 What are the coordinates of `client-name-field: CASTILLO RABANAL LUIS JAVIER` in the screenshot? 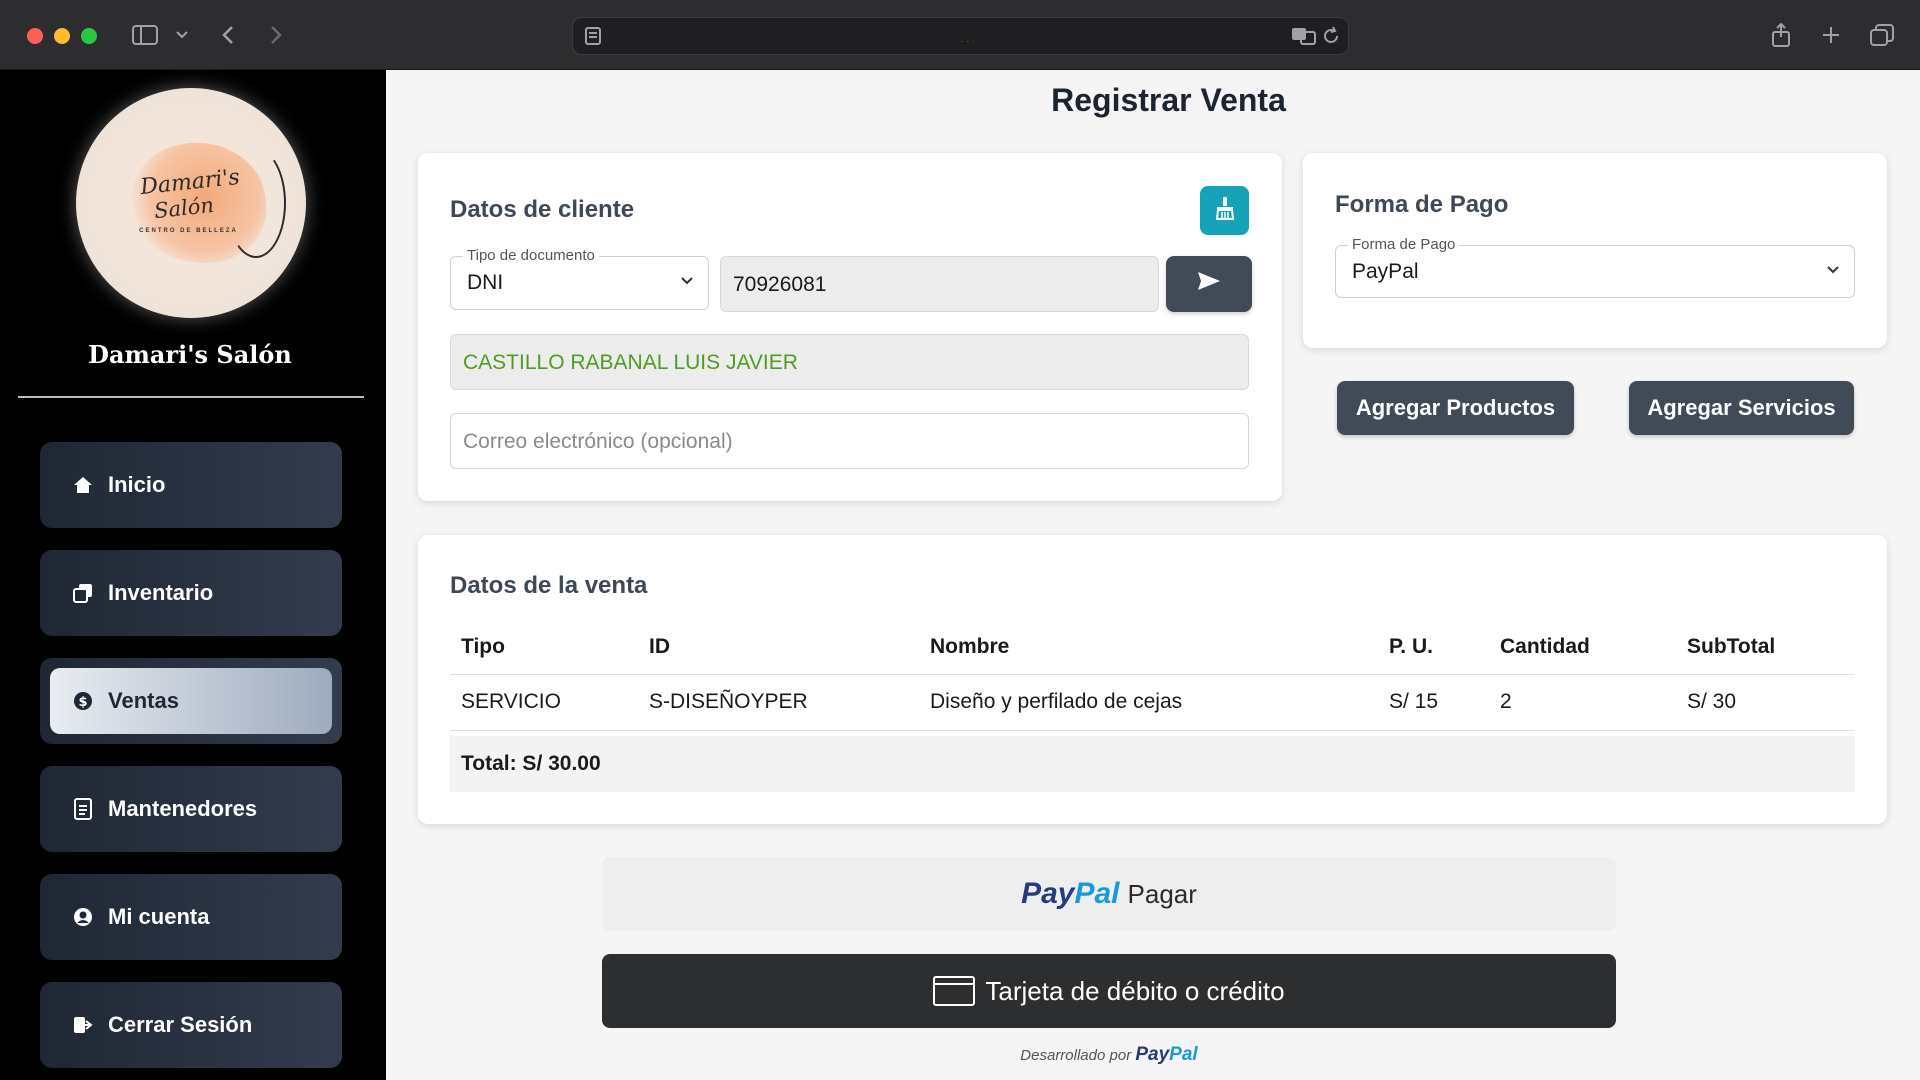 It's located at (849, 362).